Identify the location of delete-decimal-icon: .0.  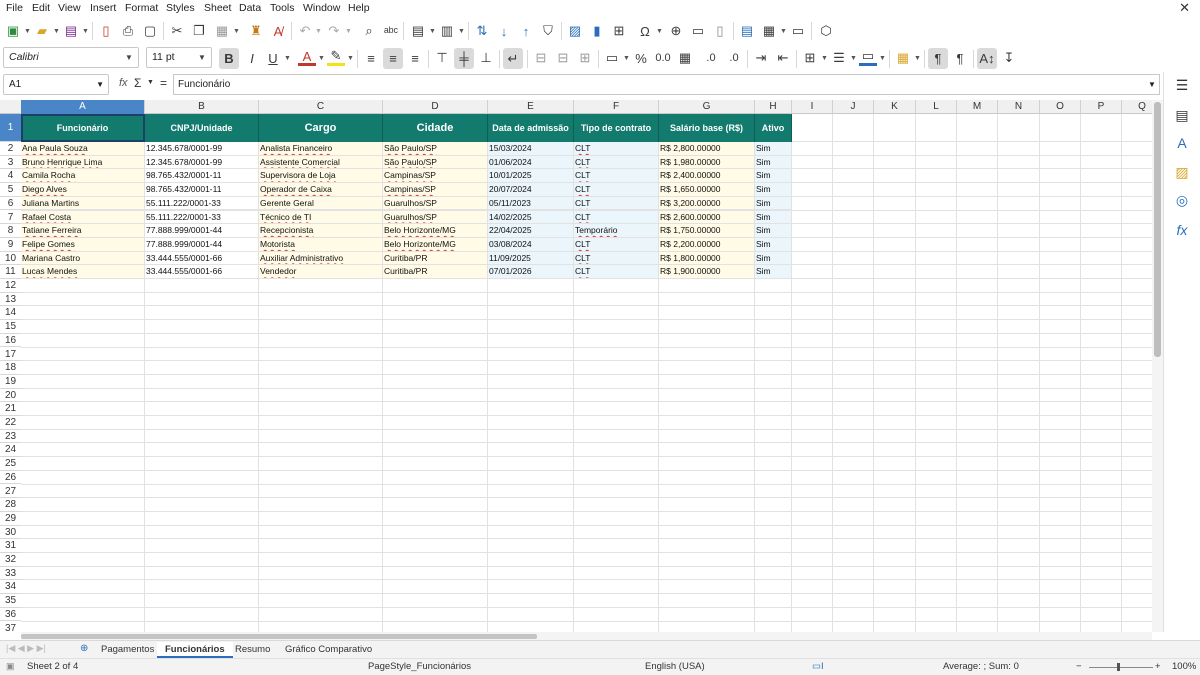
(734, 58).